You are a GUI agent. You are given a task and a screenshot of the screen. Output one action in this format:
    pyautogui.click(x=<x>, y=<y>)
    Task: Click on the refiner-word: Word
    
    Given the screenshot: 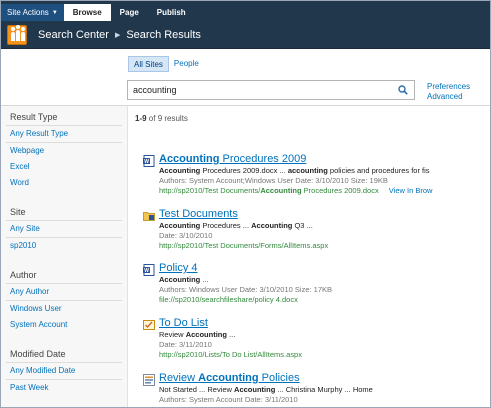 What is the action you would take?
    pyautogui.click(x=64, y=183)
    